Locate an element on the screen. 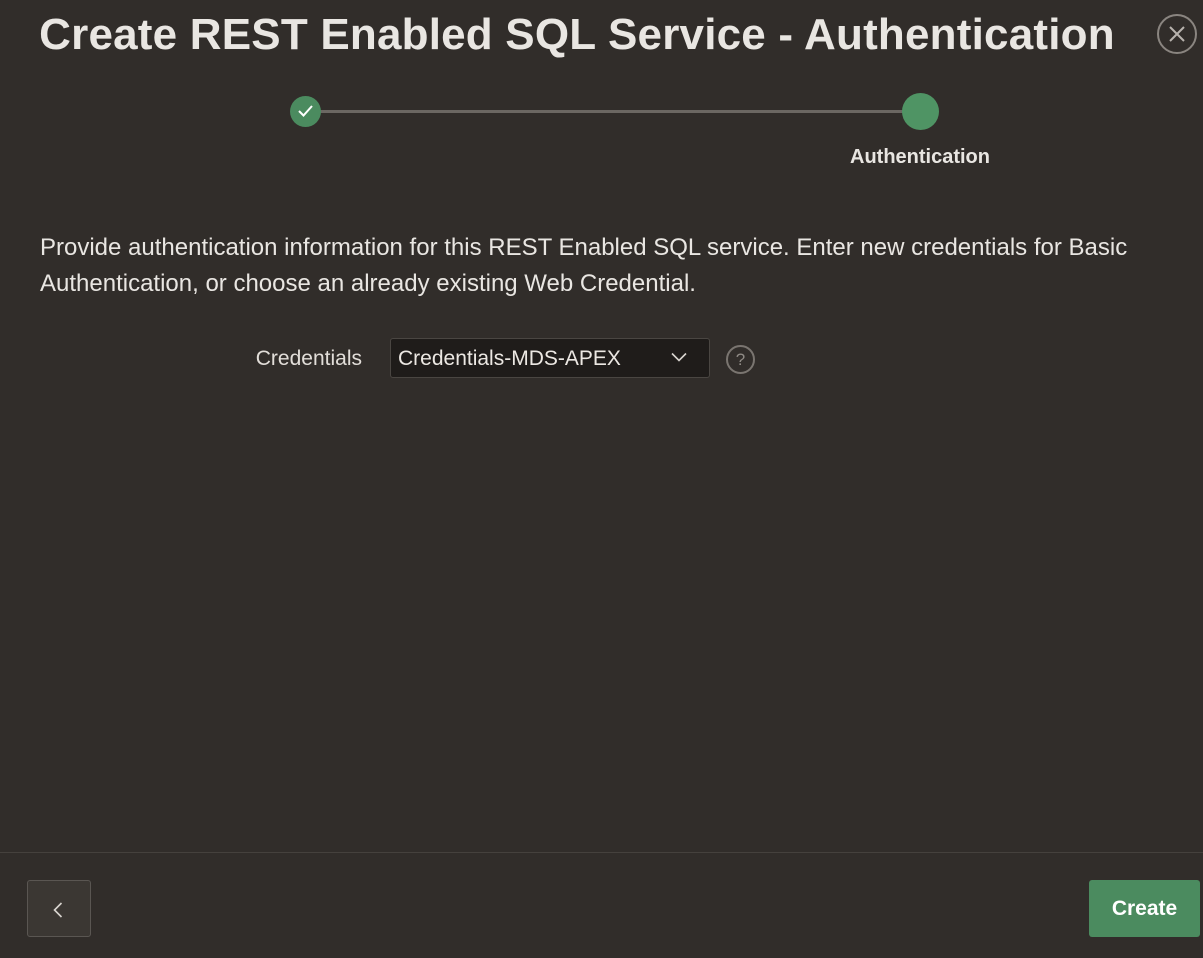 This screenshot has height=958, width=1203. wizard-step-completed is located at coordinates (305, 111).